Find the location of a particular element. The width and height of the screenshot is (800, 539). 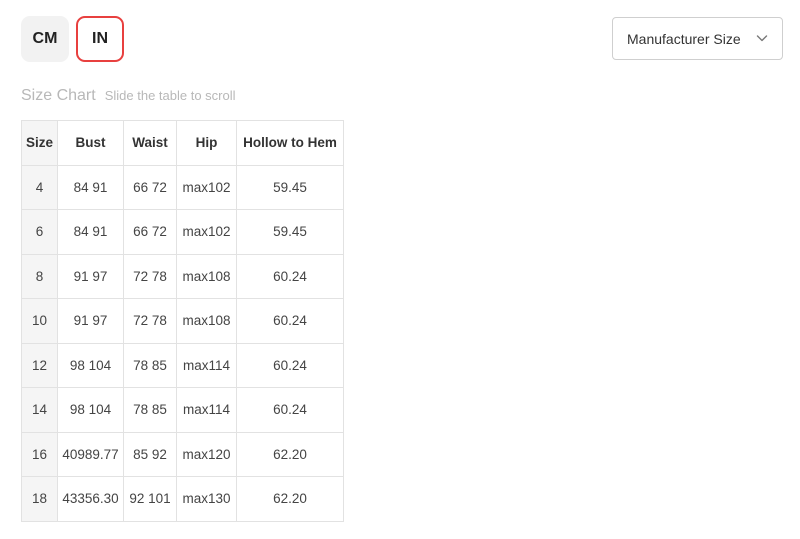

scroll-hint: Slide the table to scroll is located at coordinates (170, 95).